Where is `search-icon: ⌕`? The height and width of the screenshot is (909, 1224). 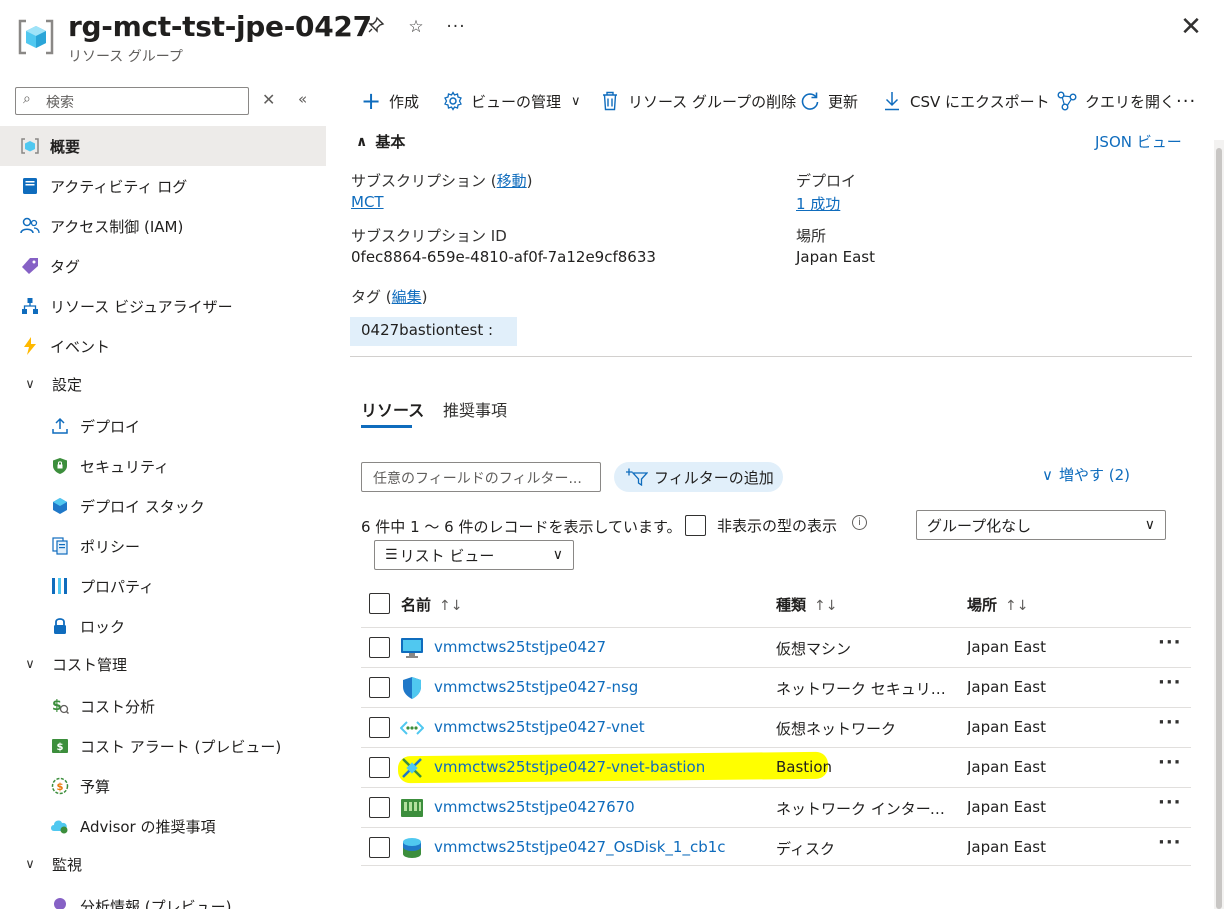 search-icon: ⌕ is located at coordinates (27, 99).